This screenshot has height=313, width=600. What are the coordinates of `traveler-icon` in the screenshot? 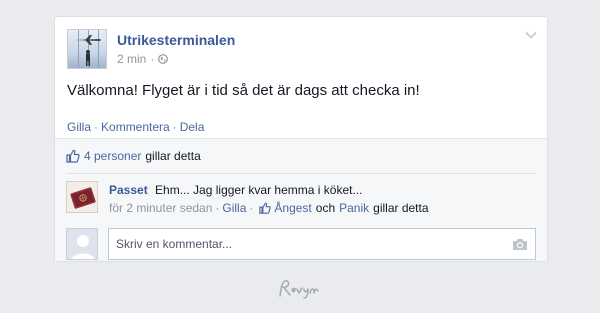 It's located at (88, 58).